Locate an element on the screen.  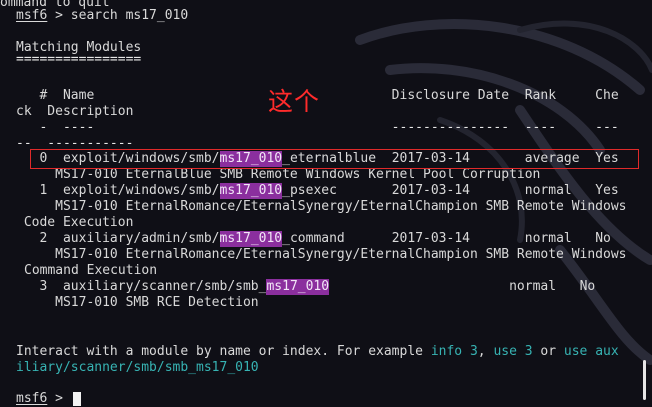
table-header-line-2: ck Description is located at coordinates (74, 112).